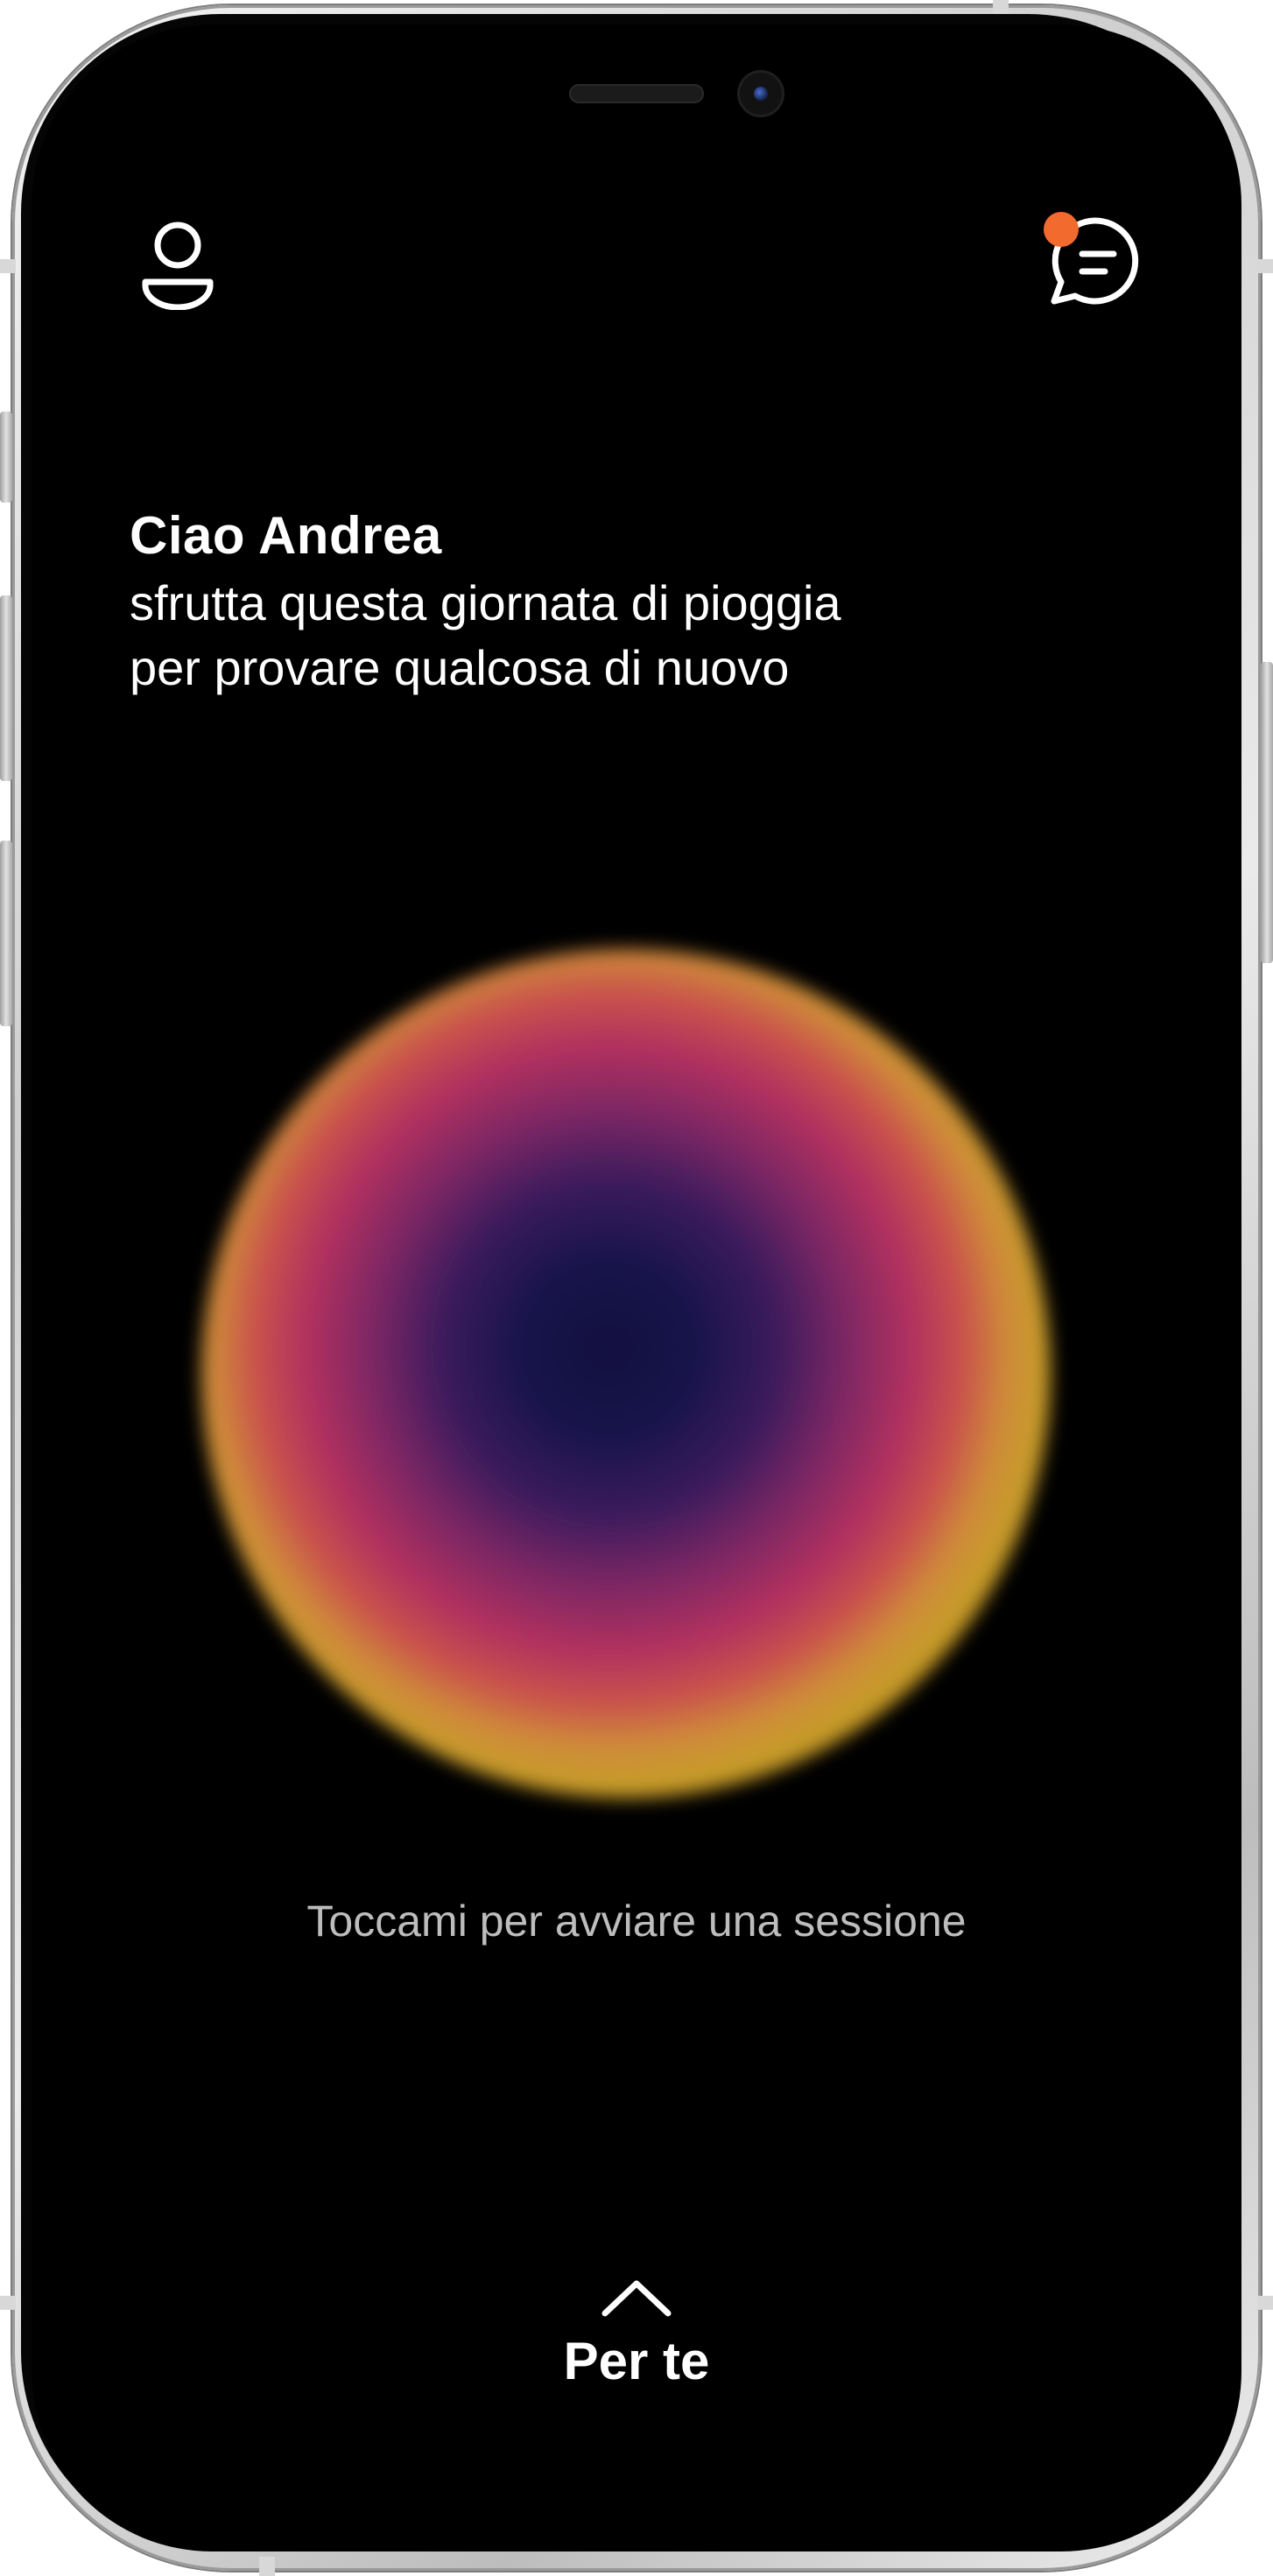 This screenshot has width=1273, height=2576. I want to click on notification-dot, so click(1061, 229).